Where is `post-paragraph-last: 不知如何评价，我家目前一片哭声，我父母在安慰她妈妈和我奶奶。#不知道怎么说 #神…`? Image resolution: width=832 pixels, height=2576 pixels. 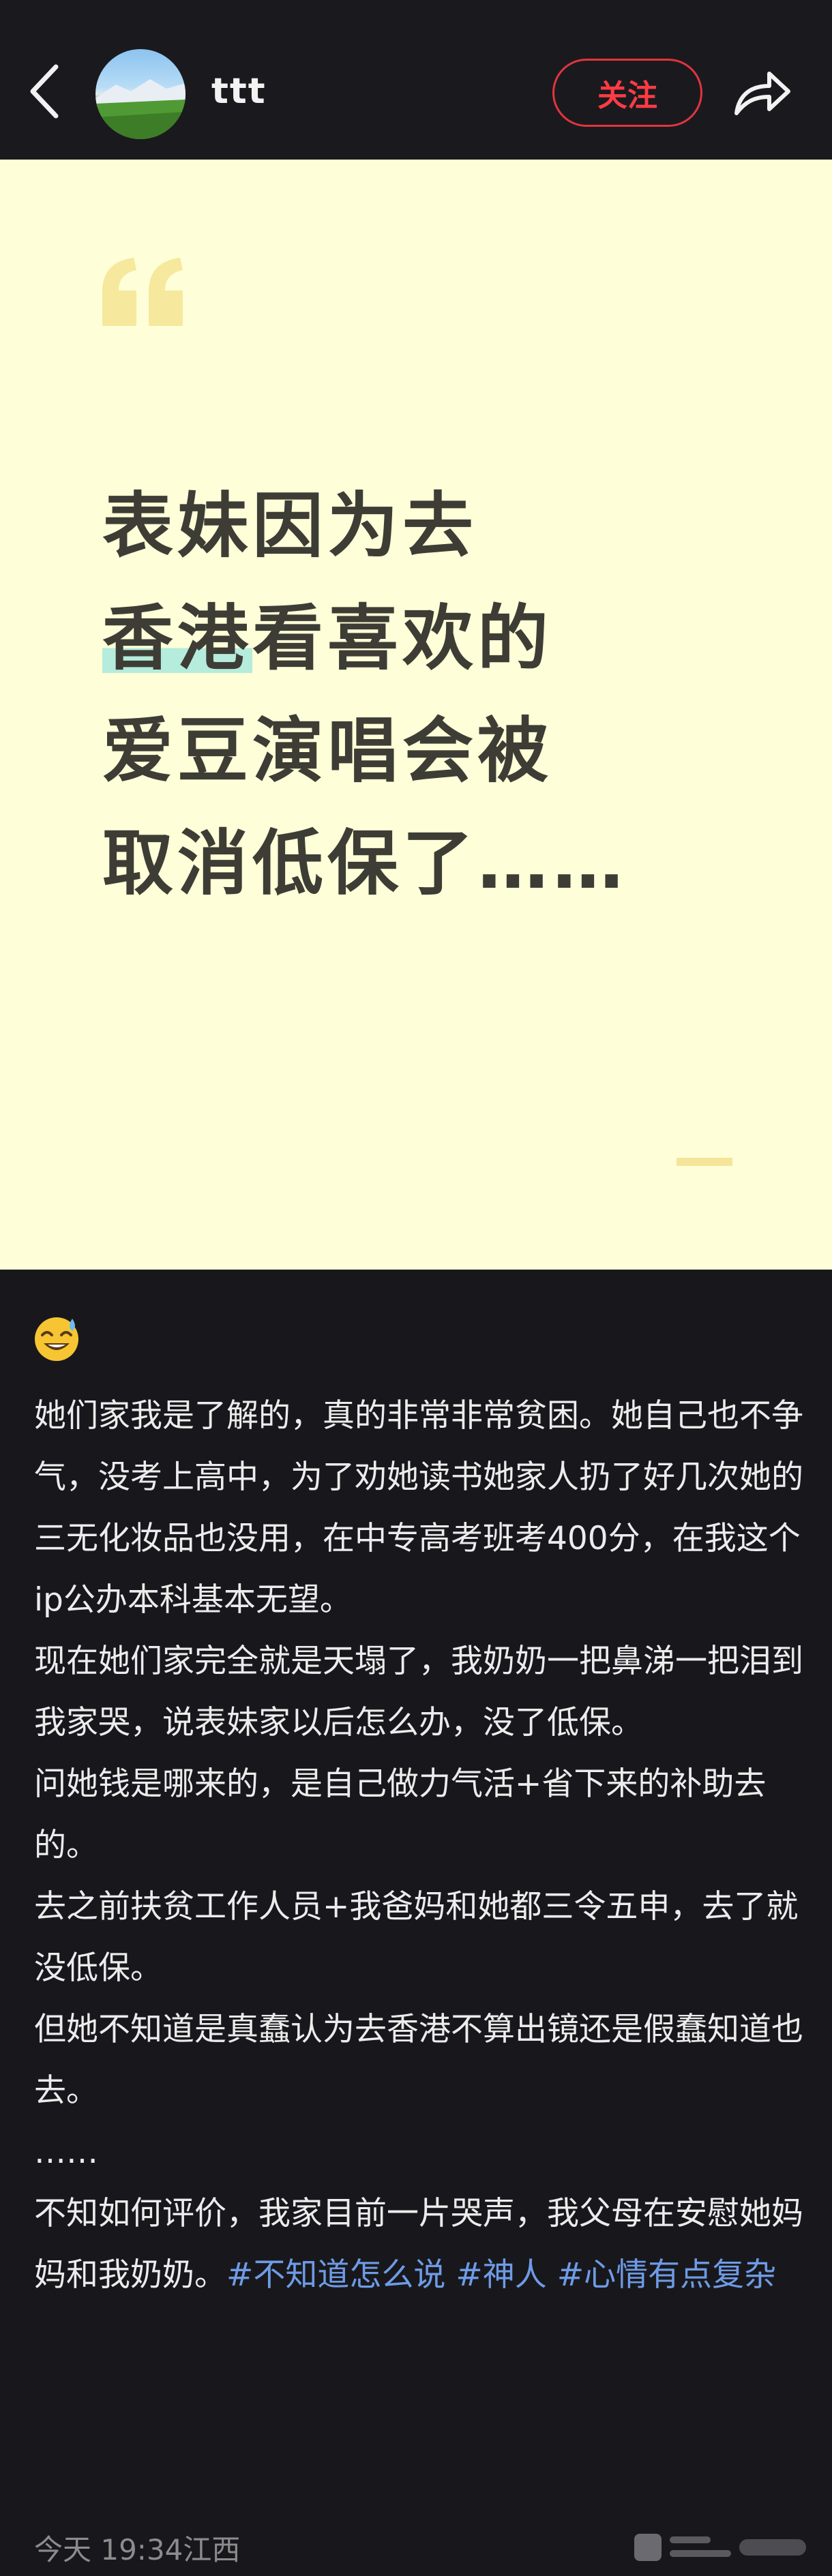
post-paragraph-last: 不知如何评价，我家目前一片哭声，我父母在安慰她妈妈和我奶奶。#不知道怎么说 #神… is located at coordinates (419, 2244).